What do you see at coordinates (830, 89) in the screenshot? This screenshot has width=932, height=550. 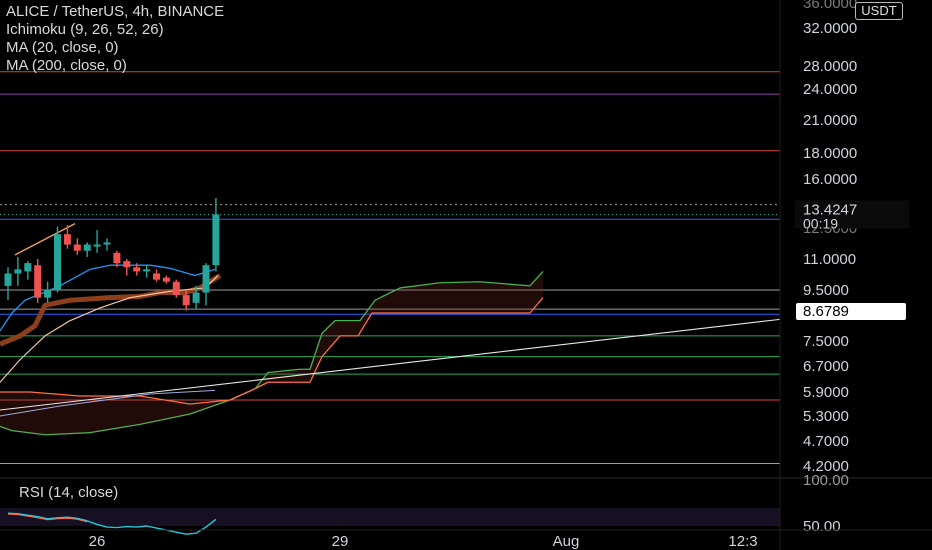 I see `price-tick-label: 24.0000` at bounding box center [830, 89].